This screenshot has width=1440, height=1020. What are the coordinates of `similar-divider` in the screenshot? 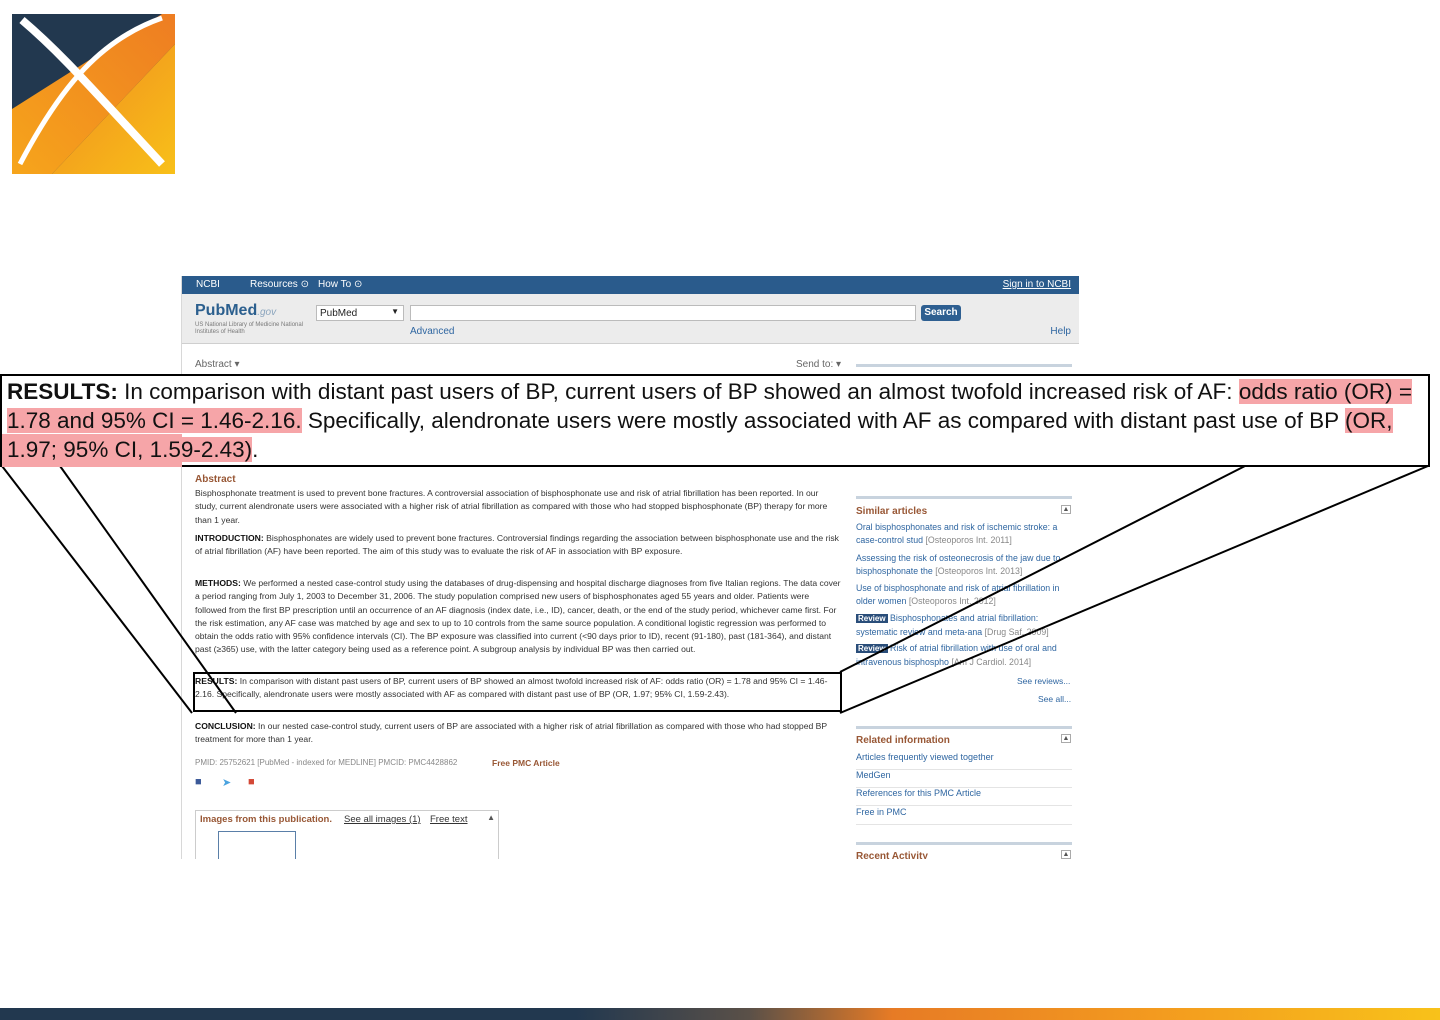 It's located at (964, 497).